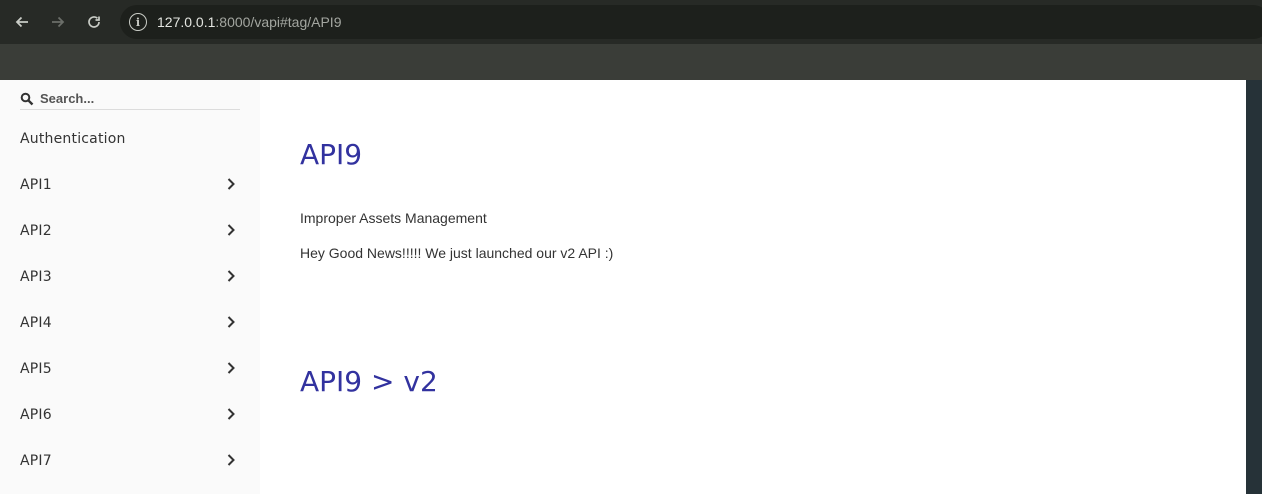  What do you see at coordinates (130, 139) in the screenshot?
I see `sidebar-item-authentication: Authentication` at bounding box center [130, 139].